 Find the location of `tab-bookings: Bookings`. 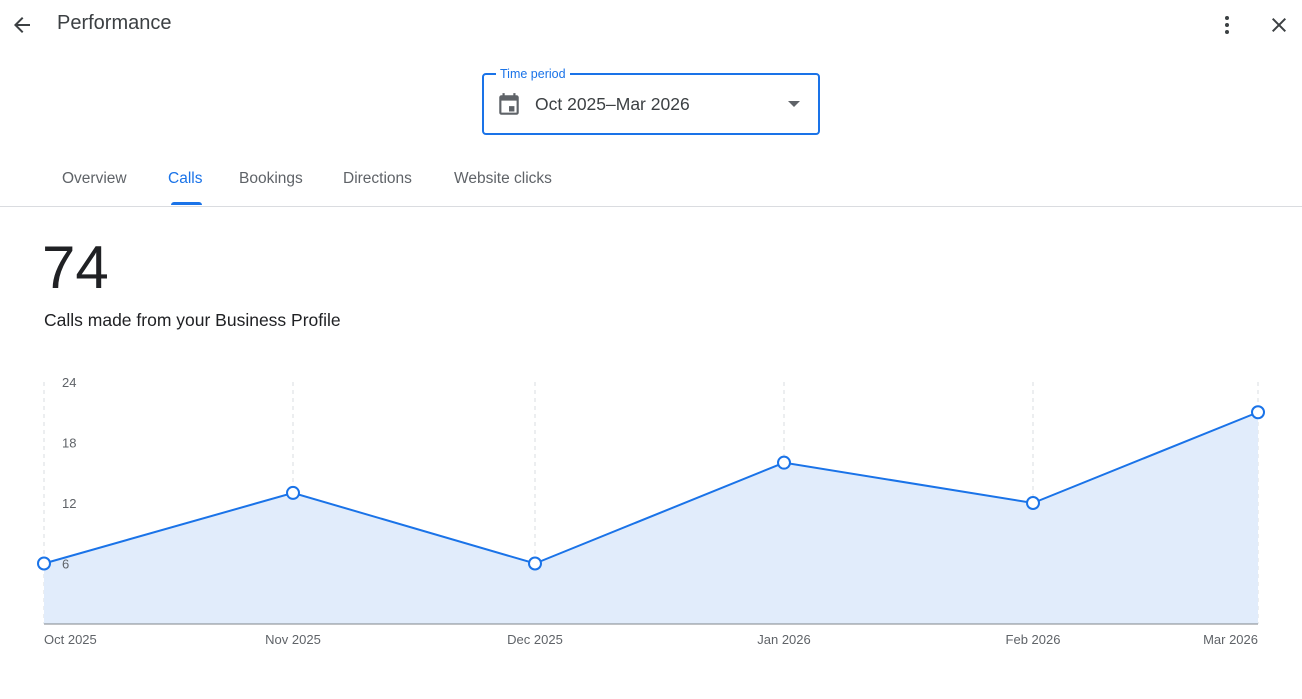

tab-bookings: Bookings is located at coordinates (271, 188).